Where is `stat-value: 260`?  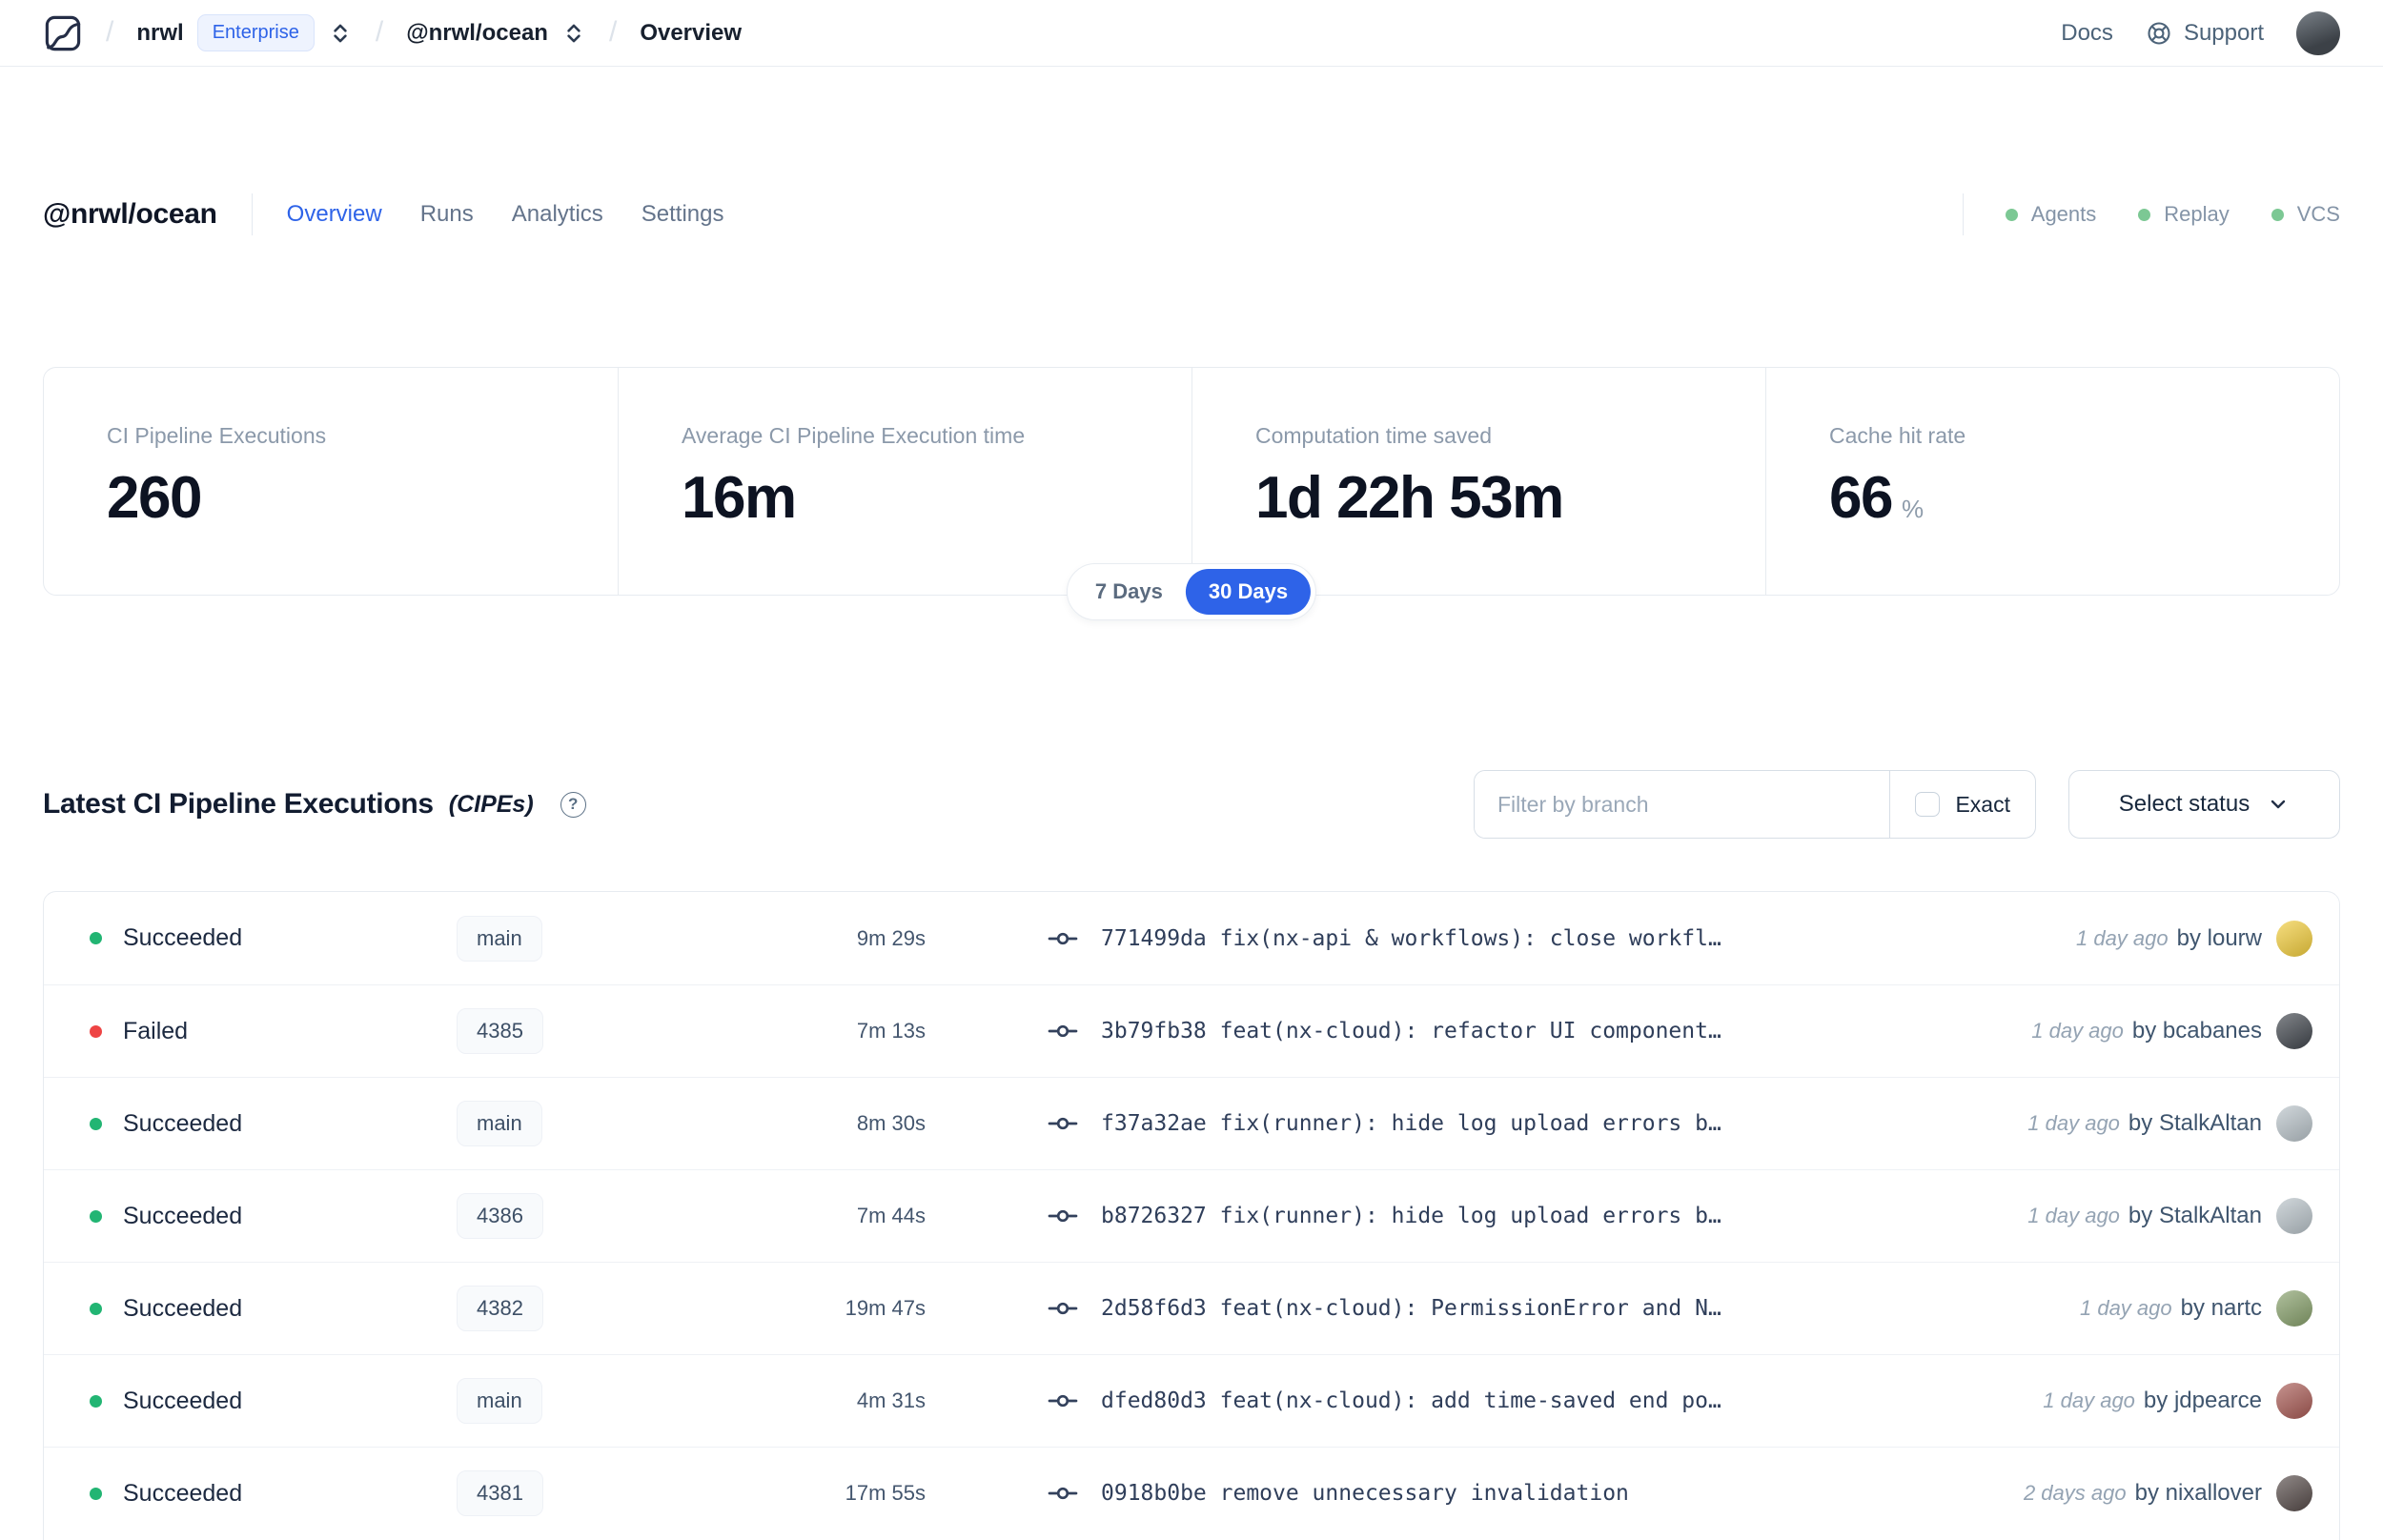 stat-value: 260 is located at coordinates (154, 498).